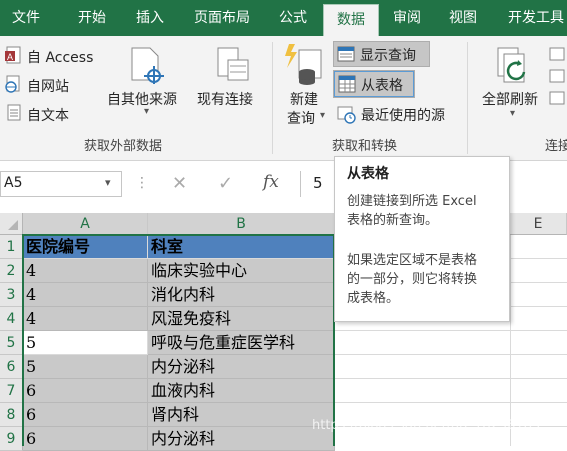 The width and height of the screenshot is (567, 451). What do you see at coordinates (225, 99) in the screenshot?
I see `existing-connections-button: 现有连接` at bounding box center [225, 99].